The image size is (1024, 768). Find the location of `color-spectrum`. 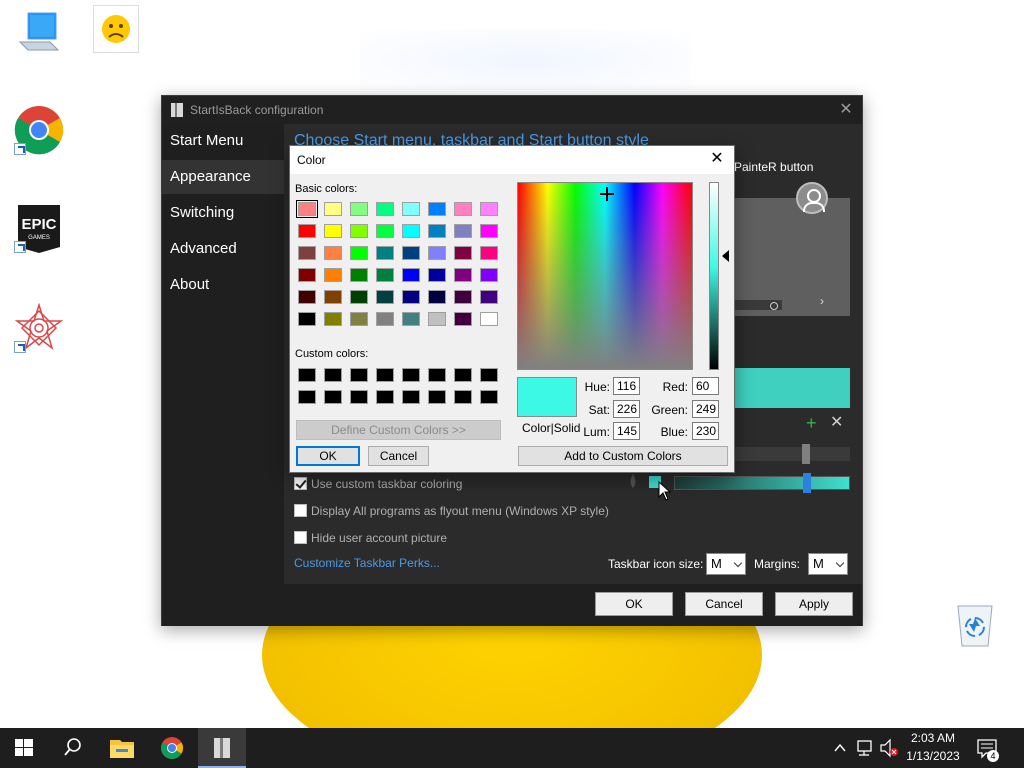

color-spectrum is located at coordinates (605, 276).